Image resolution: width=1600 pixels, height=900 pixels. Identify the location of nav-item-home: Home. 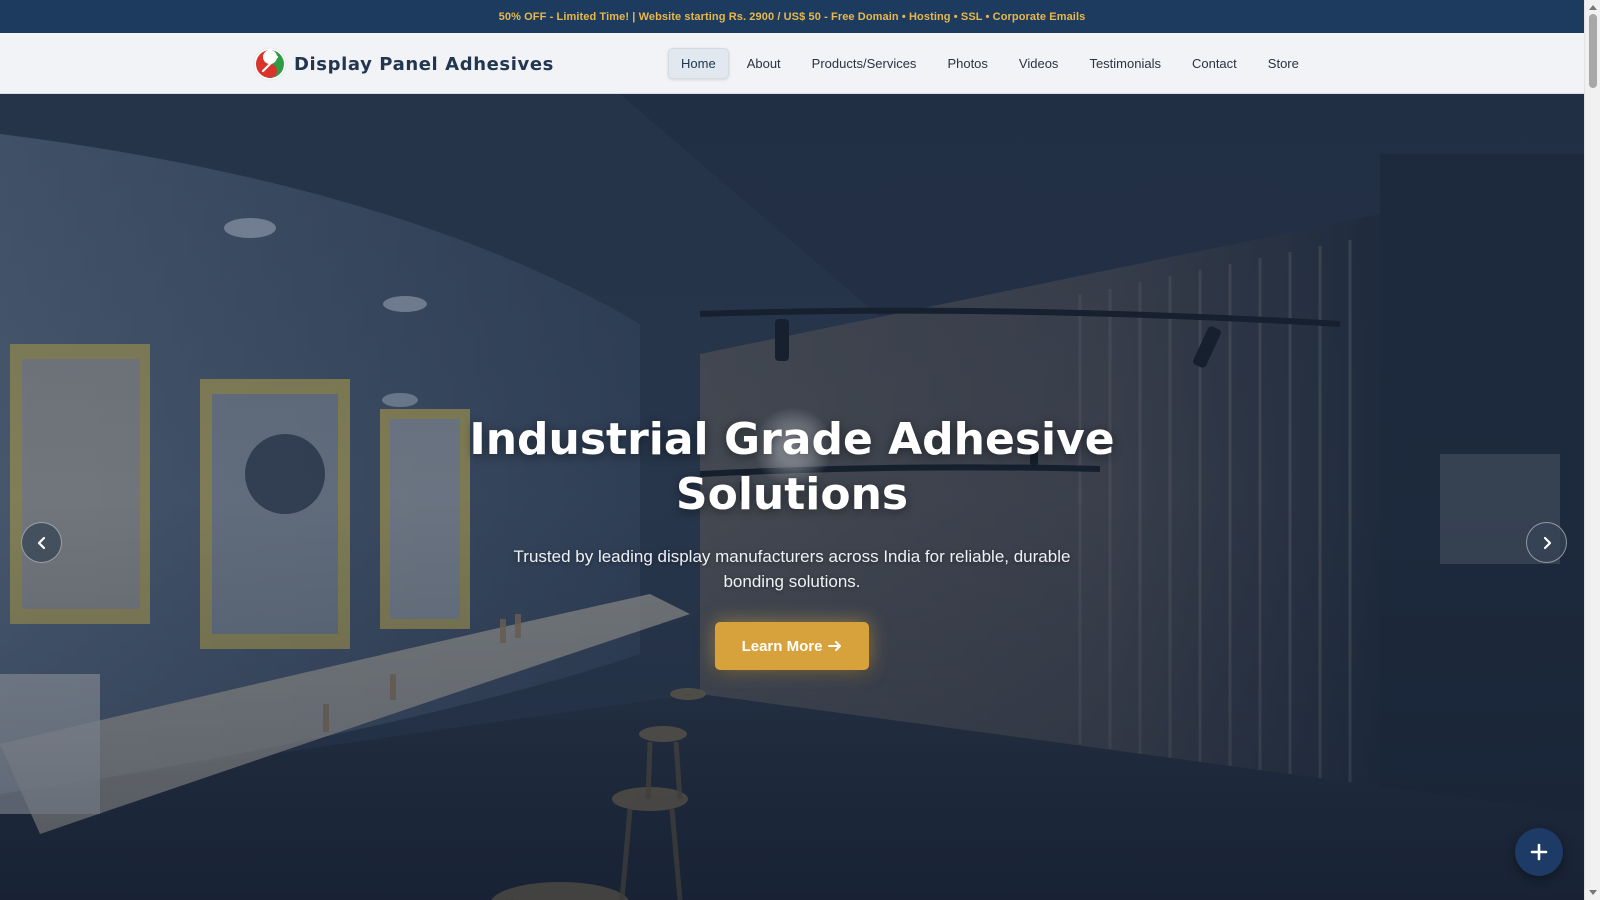
(698, 63).